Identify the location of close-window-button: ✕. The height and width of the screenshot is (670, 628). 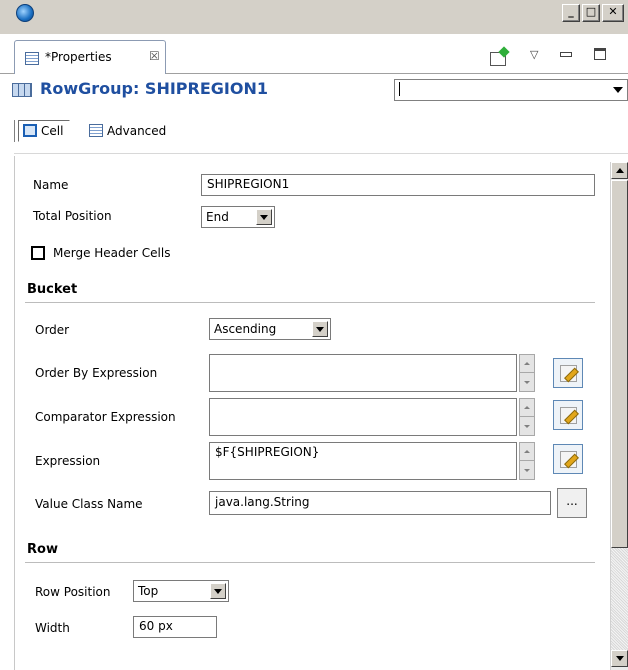
(613, 13).